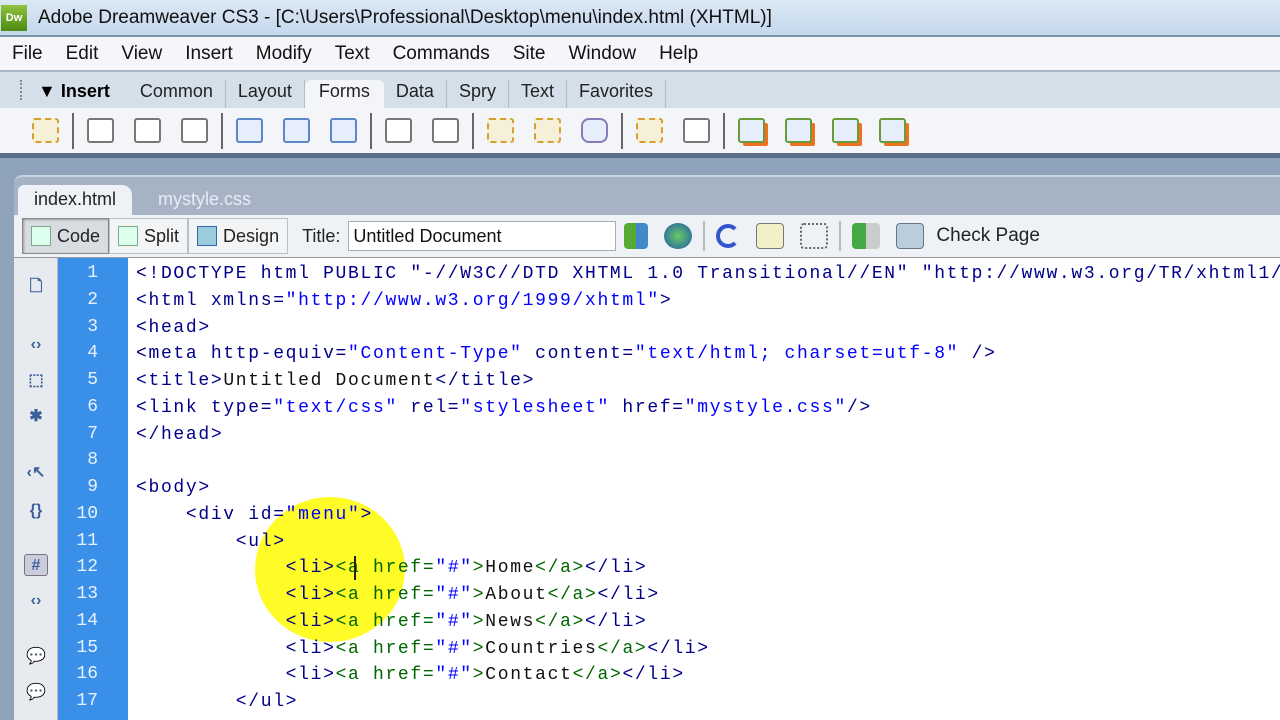  Describe the element at coordinates (87, 674) in the screenshot. I see `line-number: 16` at that location.